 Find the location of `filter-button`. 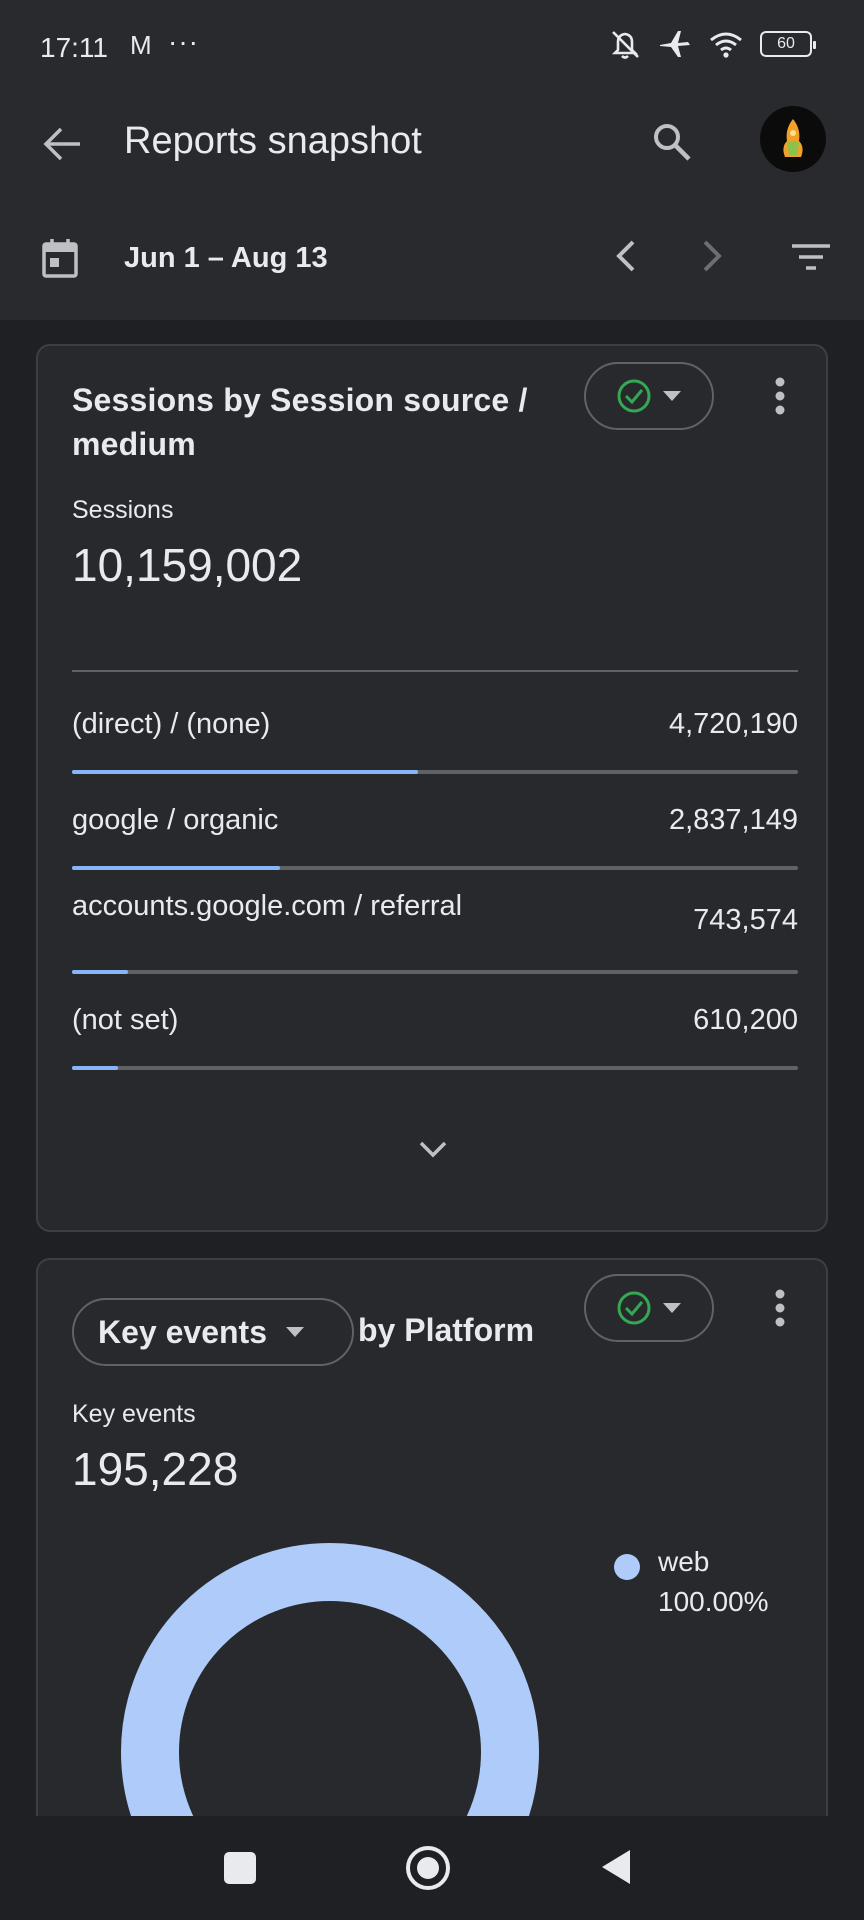

filter-button is located at coordinates (811, 258).